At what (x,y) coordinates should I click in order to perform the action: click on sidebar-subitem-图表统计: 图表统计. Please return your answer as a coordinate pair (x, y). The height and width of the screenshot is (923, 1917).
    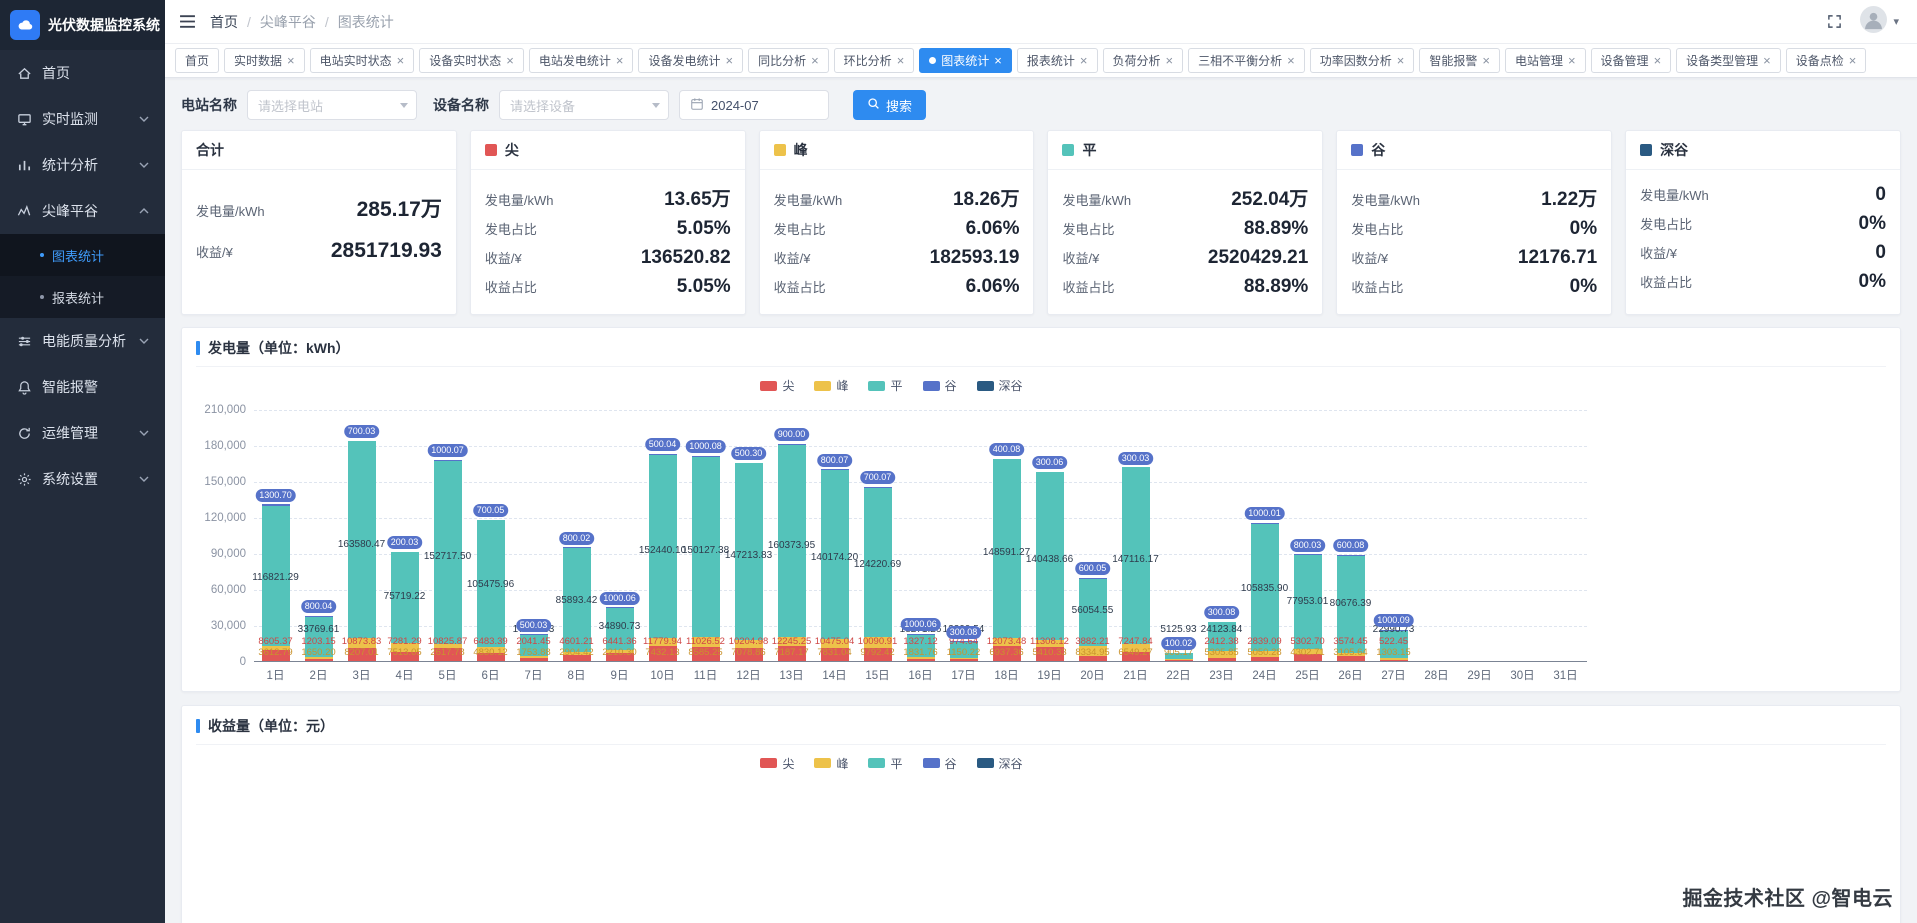
    Looking at the image, I should click on (82, 255).